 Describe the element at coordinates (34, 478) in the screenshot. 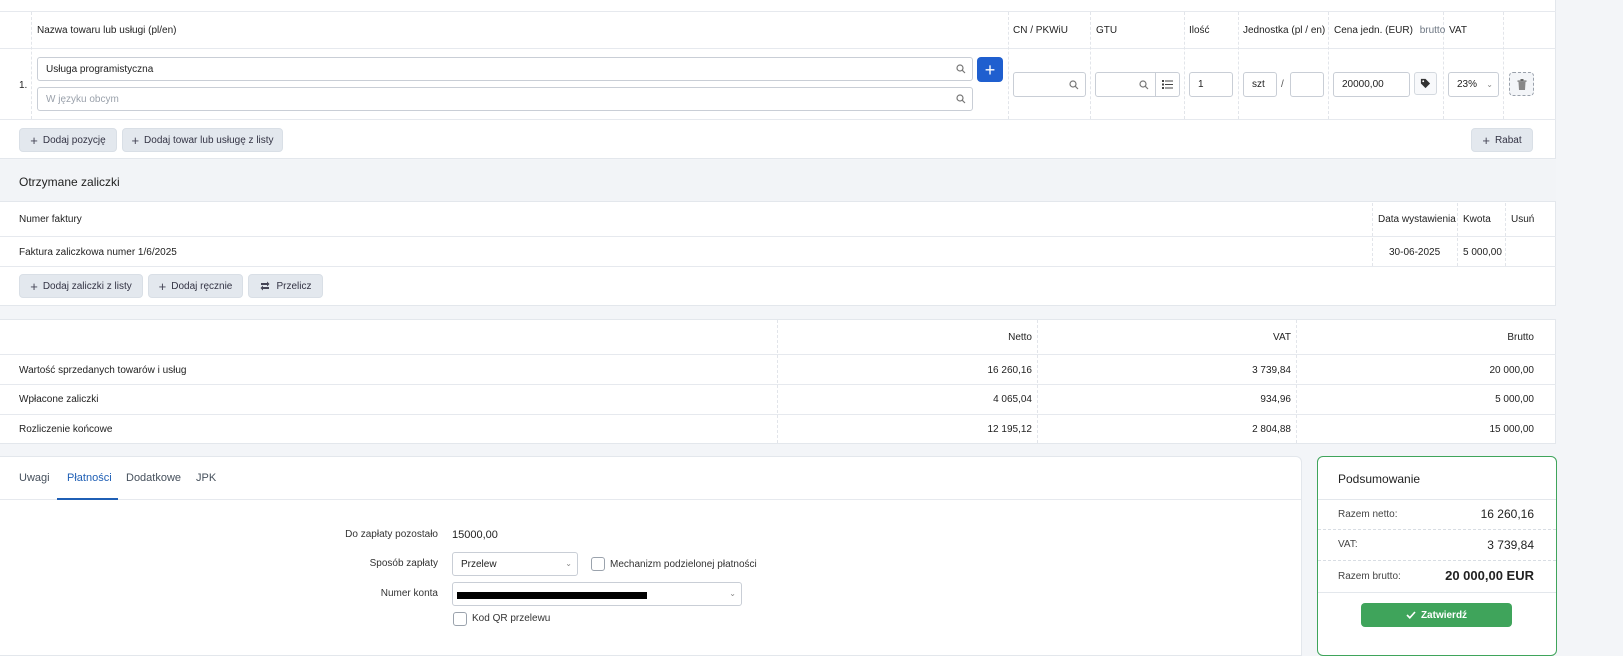

I see `tab-notes: Uwagi` at that location.